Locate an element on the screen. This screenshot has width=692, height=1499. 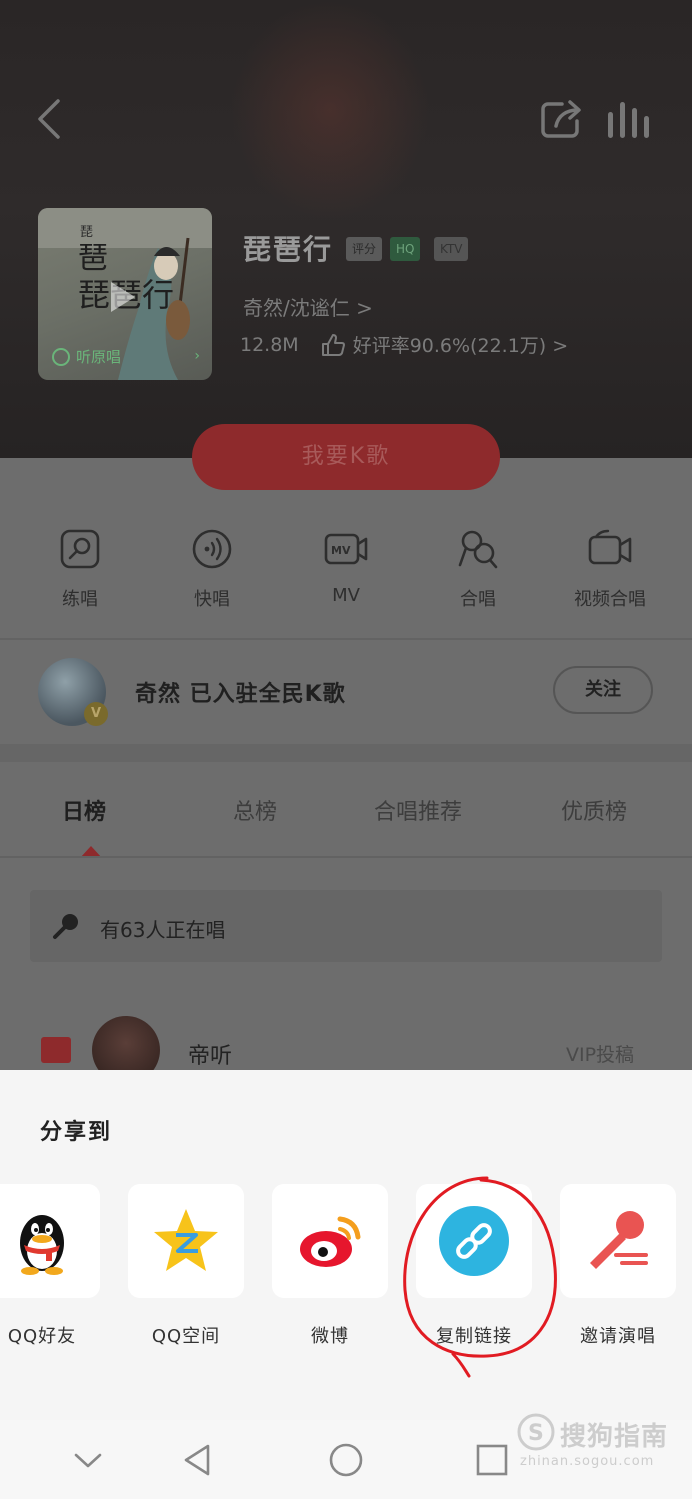
share-label: 邀请演唱 is located at coordinates (618, 1336).